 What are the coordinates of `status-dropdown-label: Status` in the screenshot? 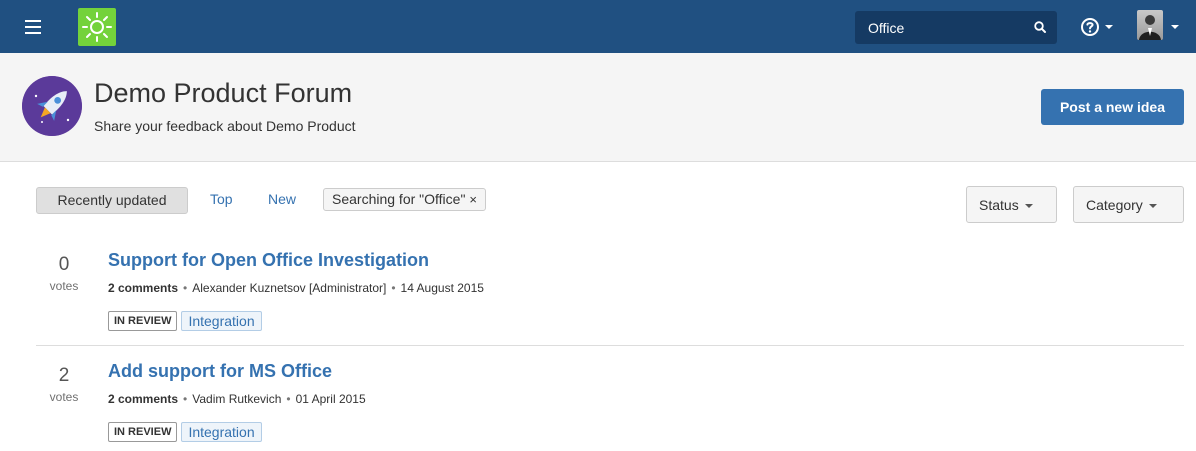 It's located at (999, 204).